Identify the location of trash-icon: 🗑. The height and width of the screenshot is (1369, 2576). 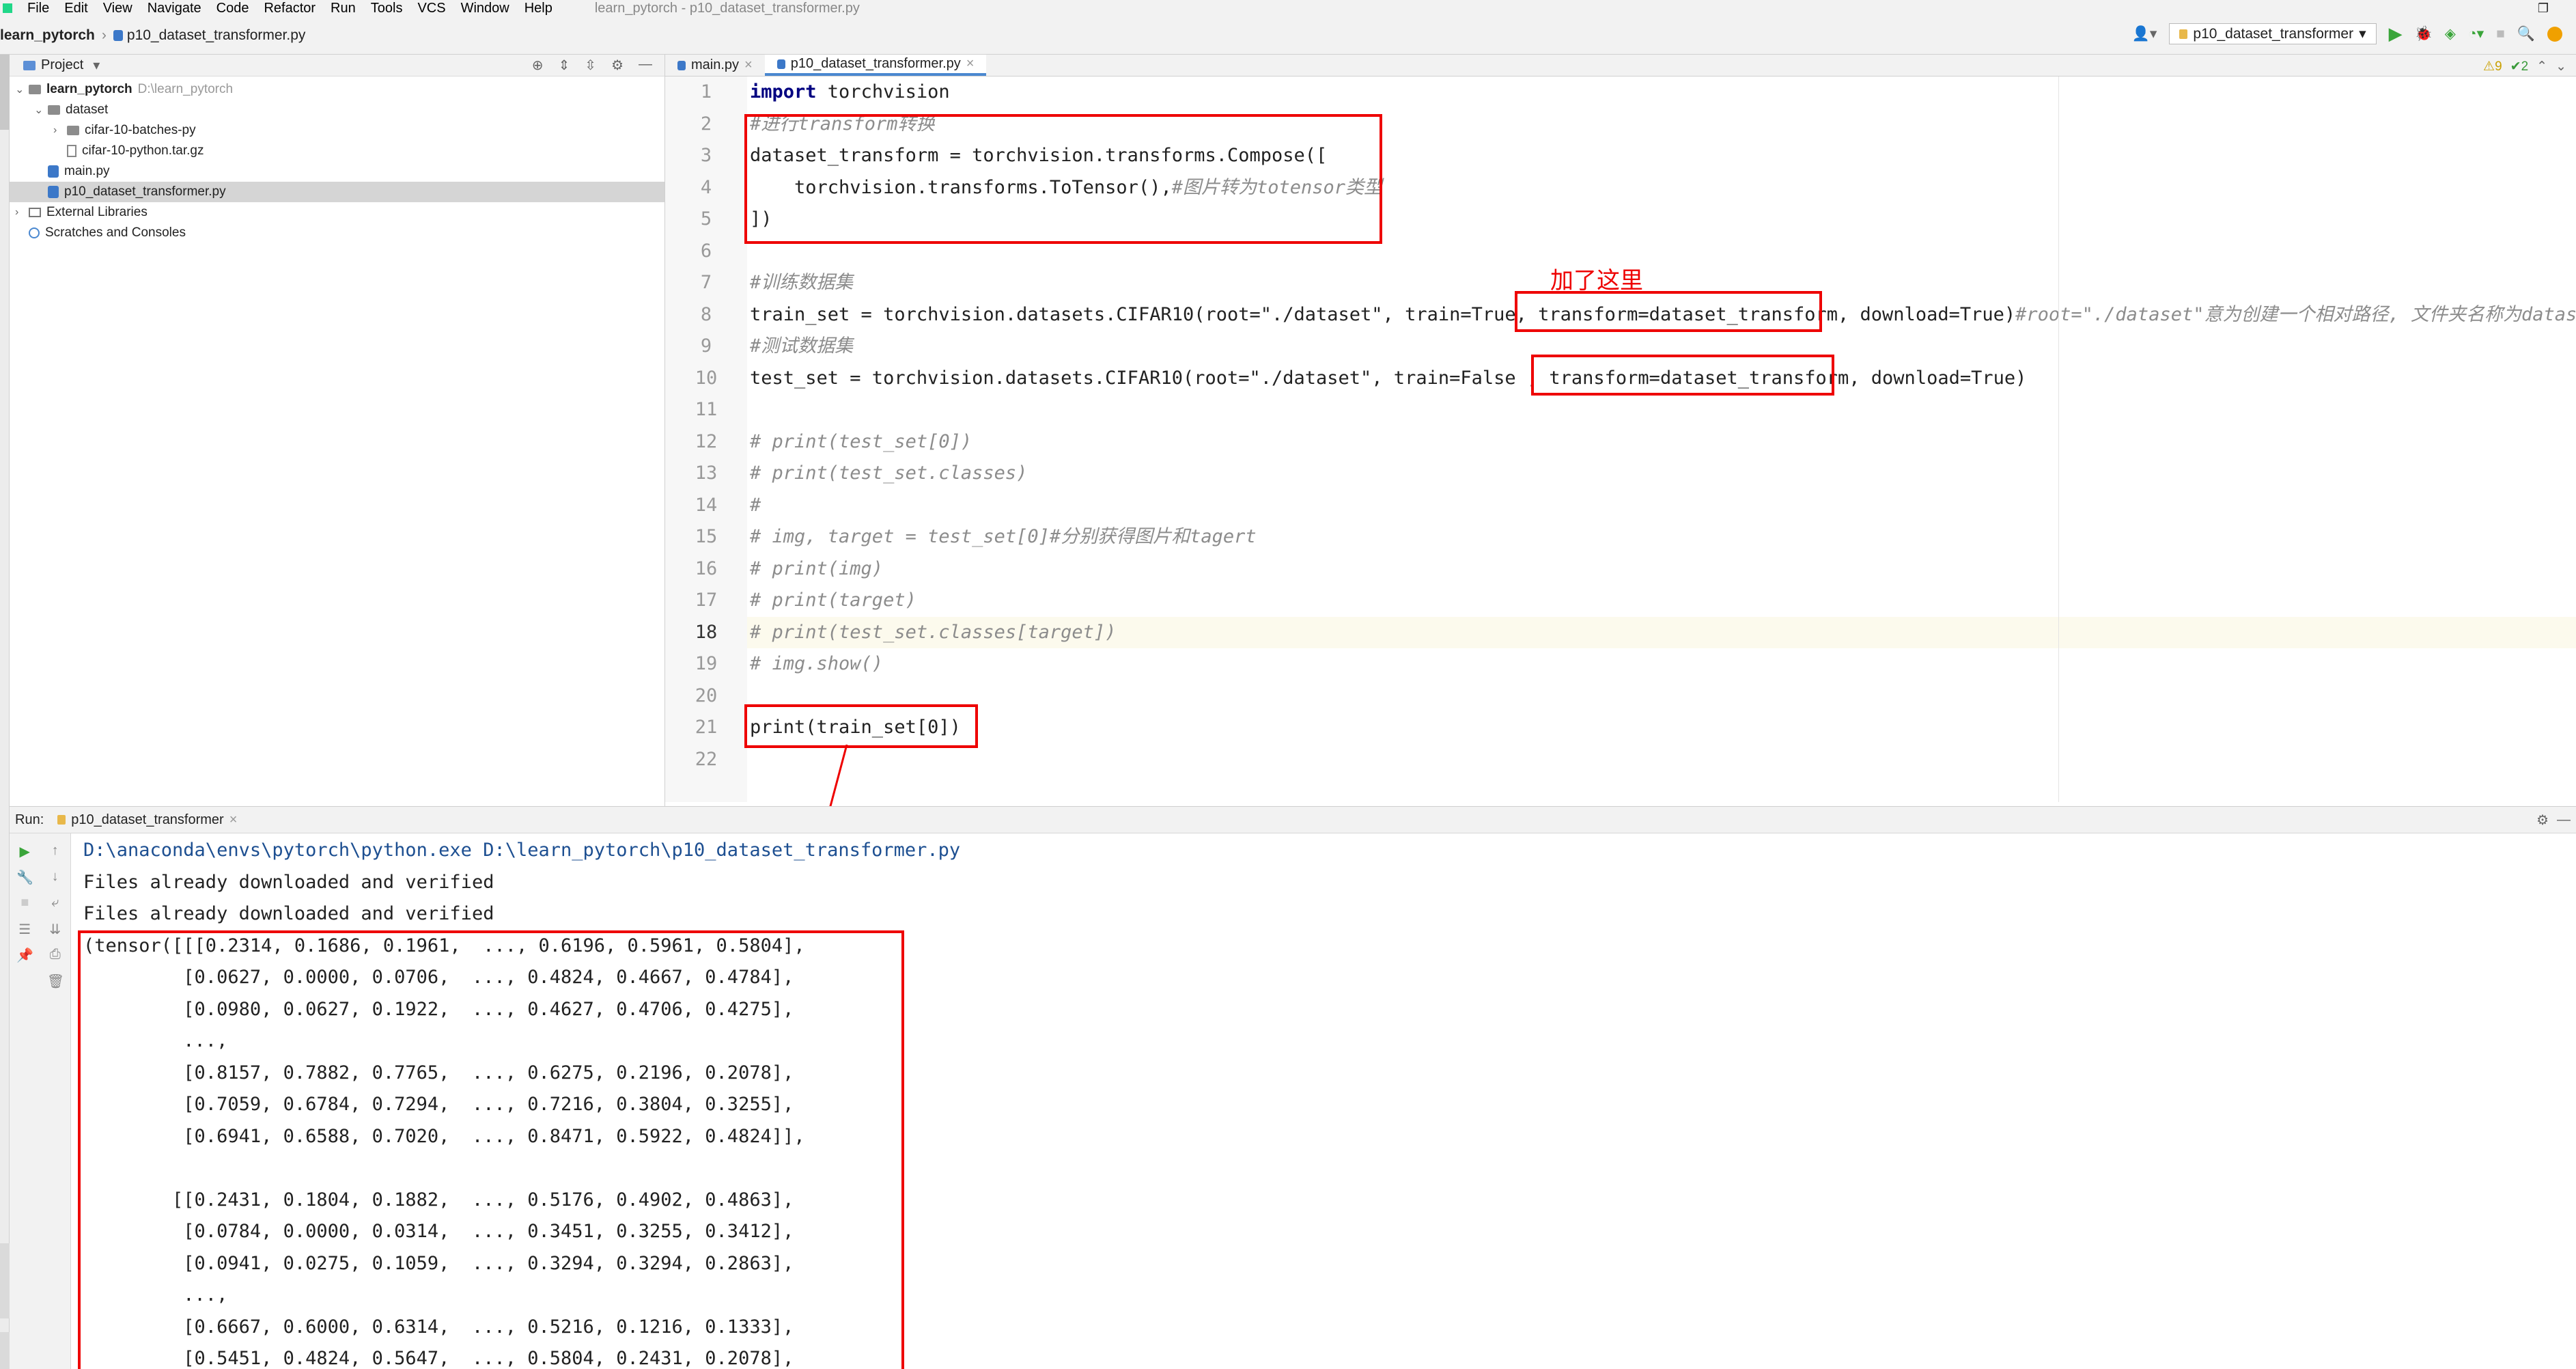
(55, 981).